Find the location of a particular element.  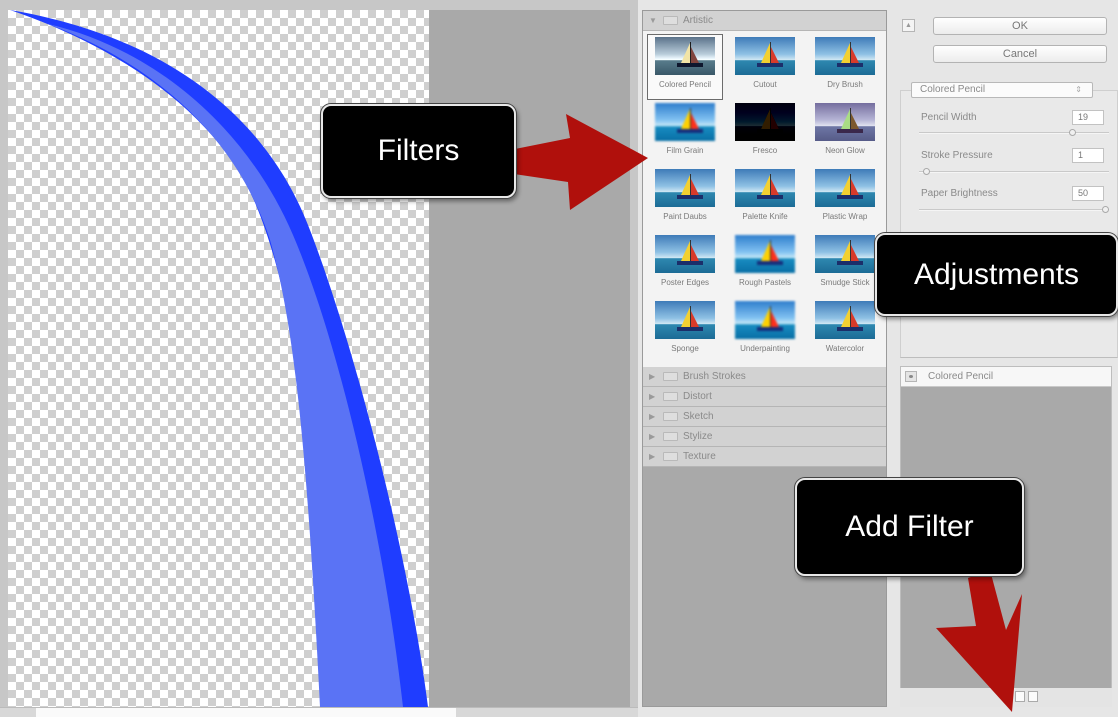

effect-layer-name: Colored Pencil is located at coordinates (961, 376).